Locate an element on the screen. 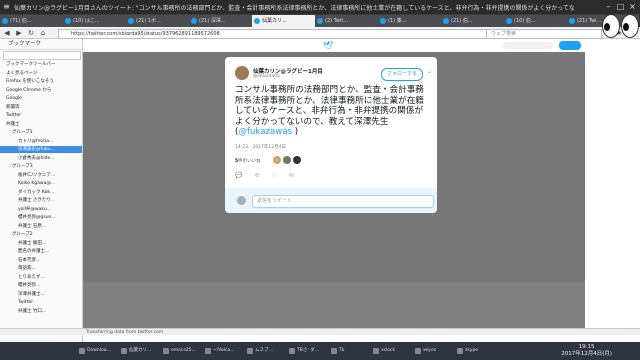 Image resolution: width=640 pixels, height=360 pixels. close-icon: × is located at coordinates (632, 6).